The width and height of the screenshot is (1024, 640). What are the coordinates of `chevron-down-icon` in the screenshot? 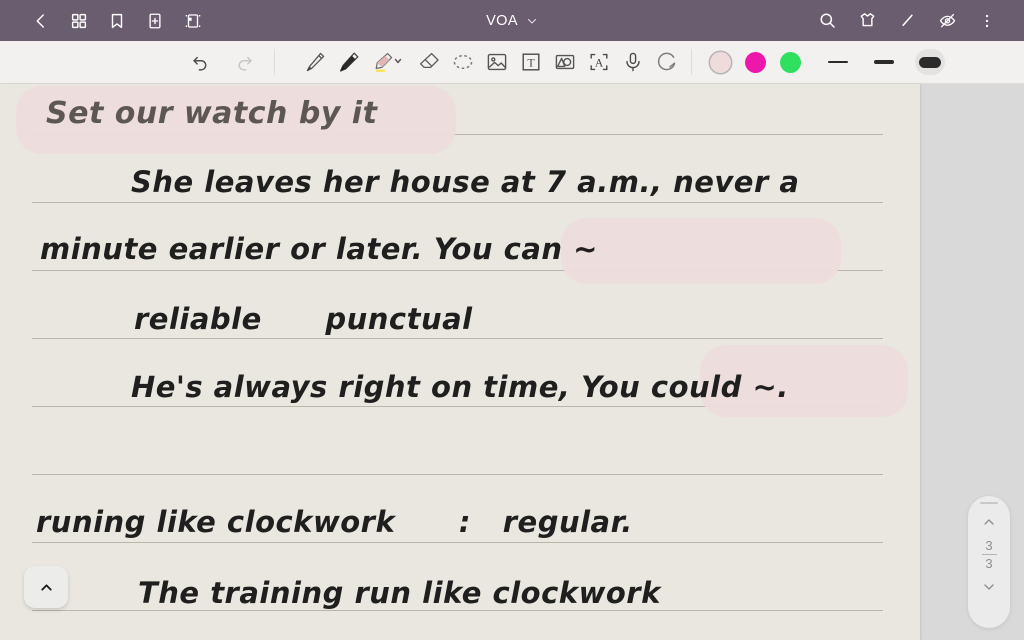 It's located at (532, 21).